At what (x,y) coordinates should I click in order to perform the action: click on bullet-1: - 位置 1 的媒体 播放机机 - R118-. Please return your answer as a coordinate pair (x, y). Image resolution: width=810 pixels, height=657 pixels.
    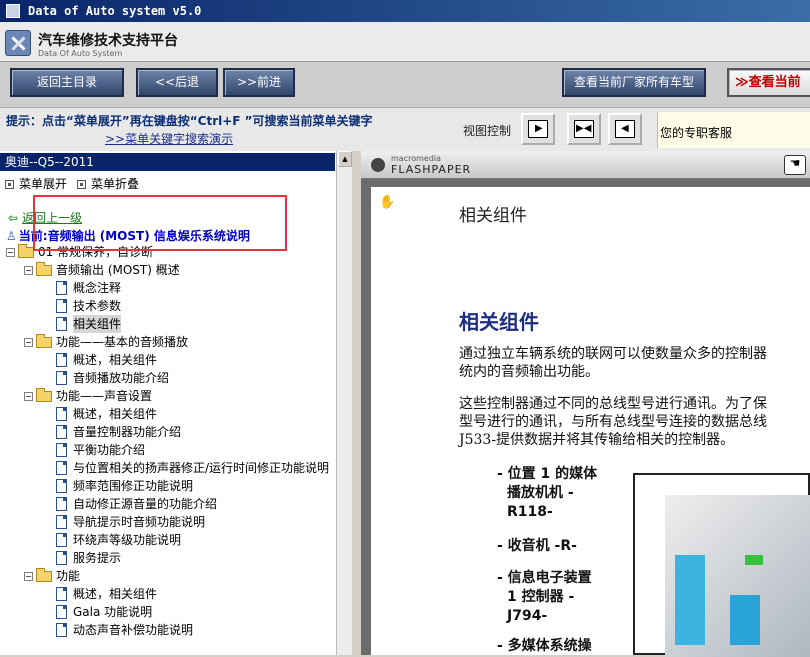
    Looking at the image, I should click on (547, 493).